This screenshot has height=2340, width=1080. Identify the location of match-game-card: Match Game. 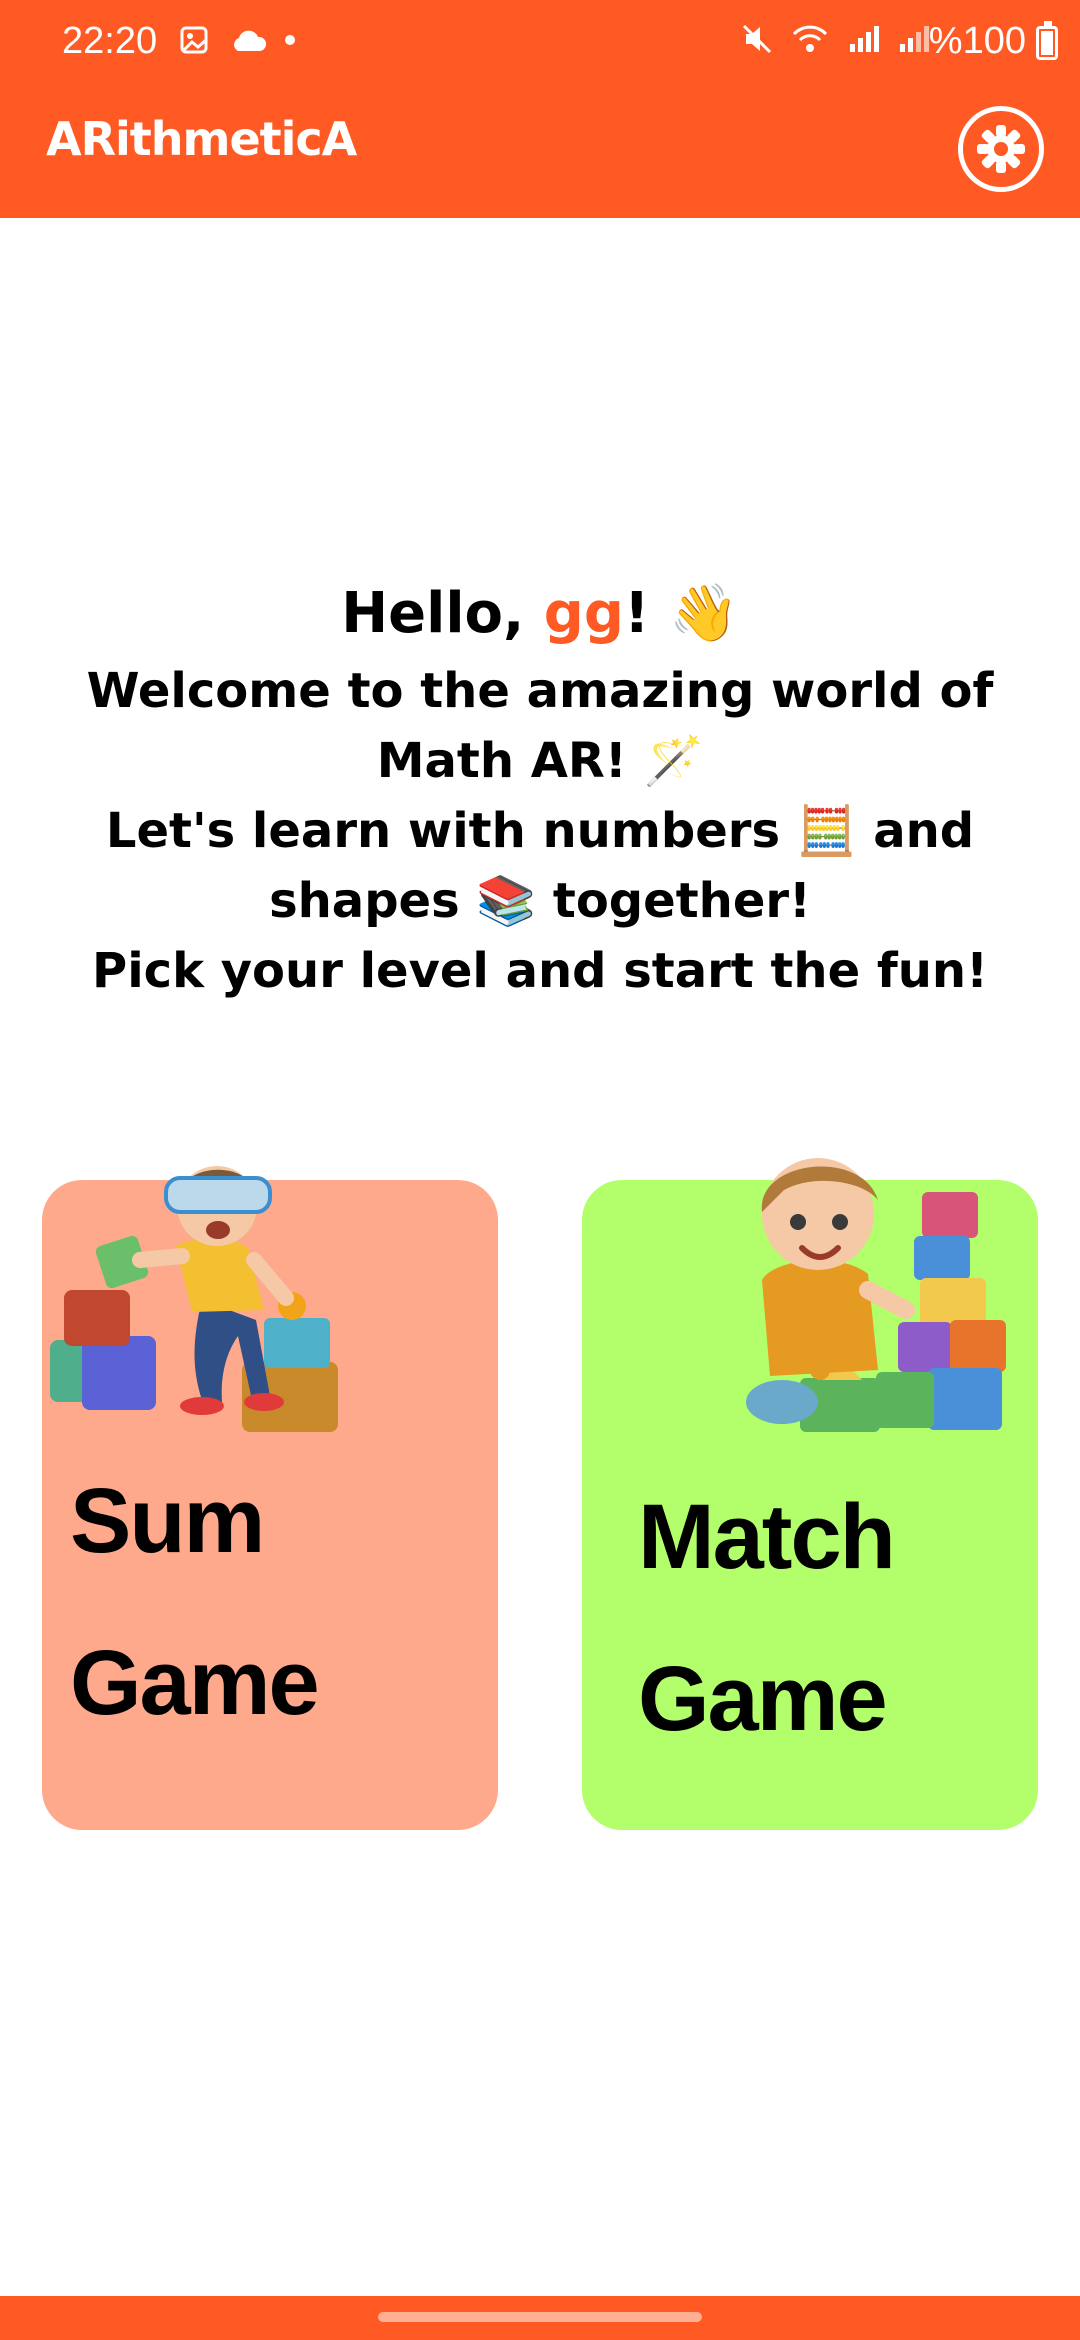
(810, 1494).